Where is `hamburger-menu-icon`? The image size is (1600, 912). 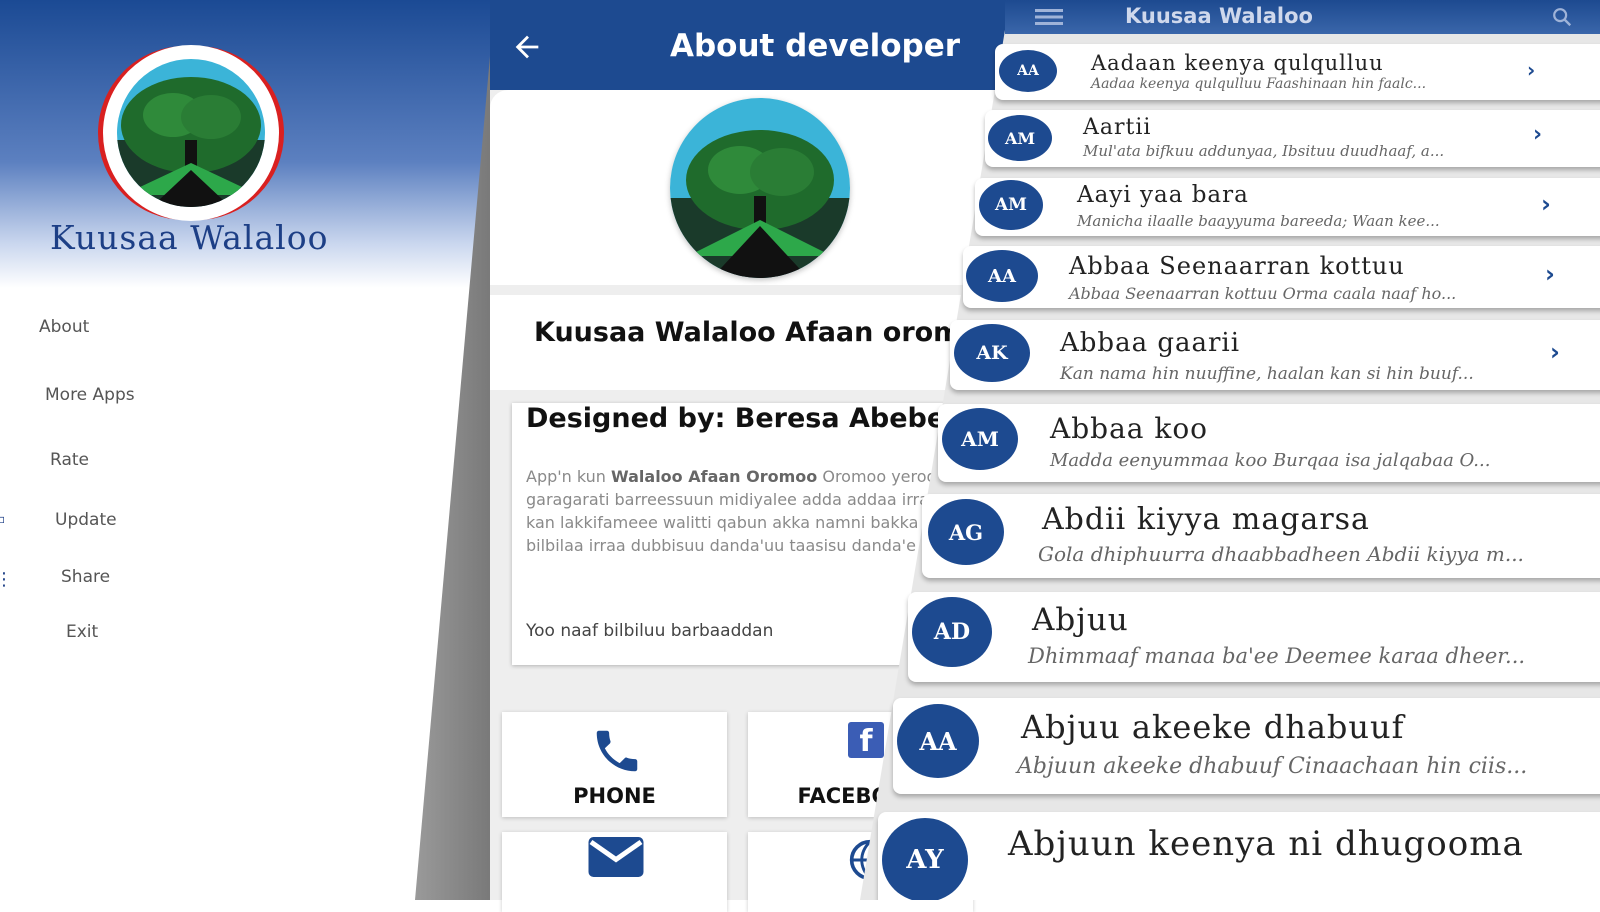
hamburger-menu-icon is located at coordinates (1049, 17).